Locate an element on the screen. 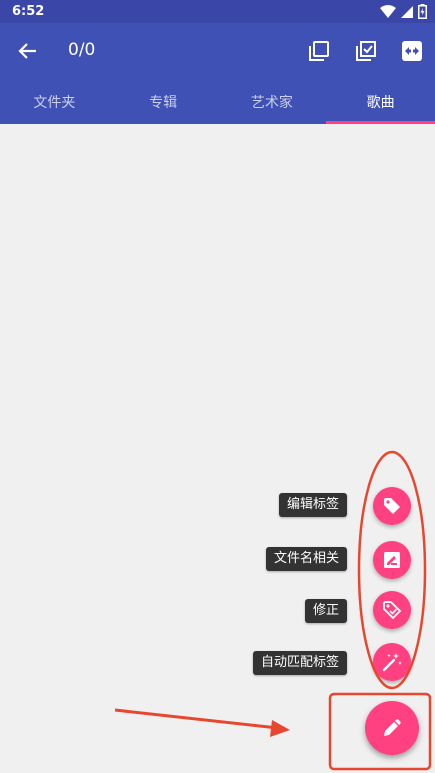 The width and height of the screenshot is (435, 773). back-button is located at coordinates (28, 51).